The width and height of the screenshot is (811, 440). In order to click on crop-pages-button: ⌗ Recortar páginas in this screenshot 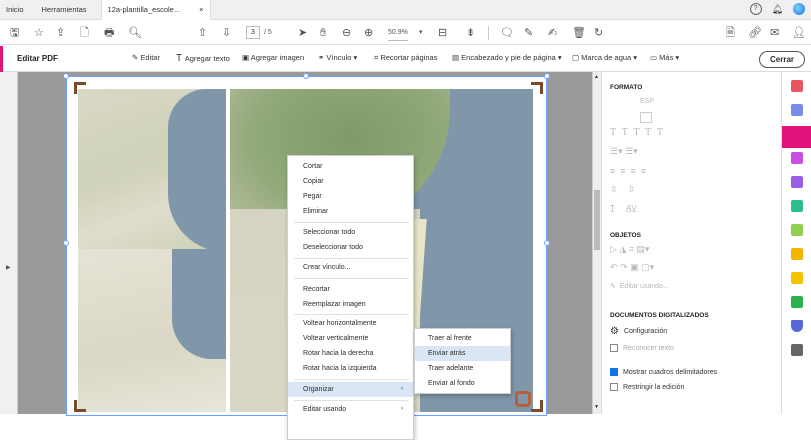, I will do `click(405, 58)`.